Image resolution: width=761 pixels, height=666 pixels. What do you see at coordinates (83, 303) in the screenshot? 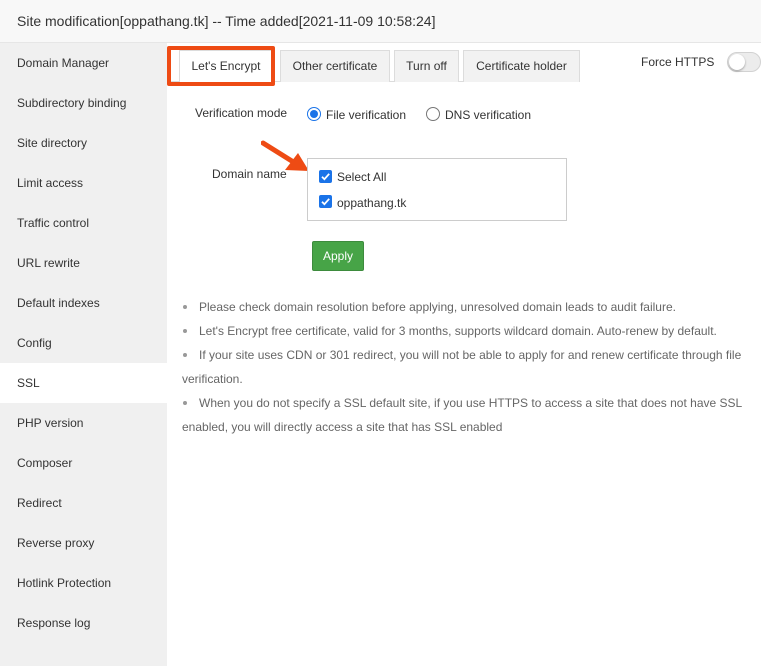
I see `sidebar-item-default-indexes: Default indexes` at bounding box center [83, 303].